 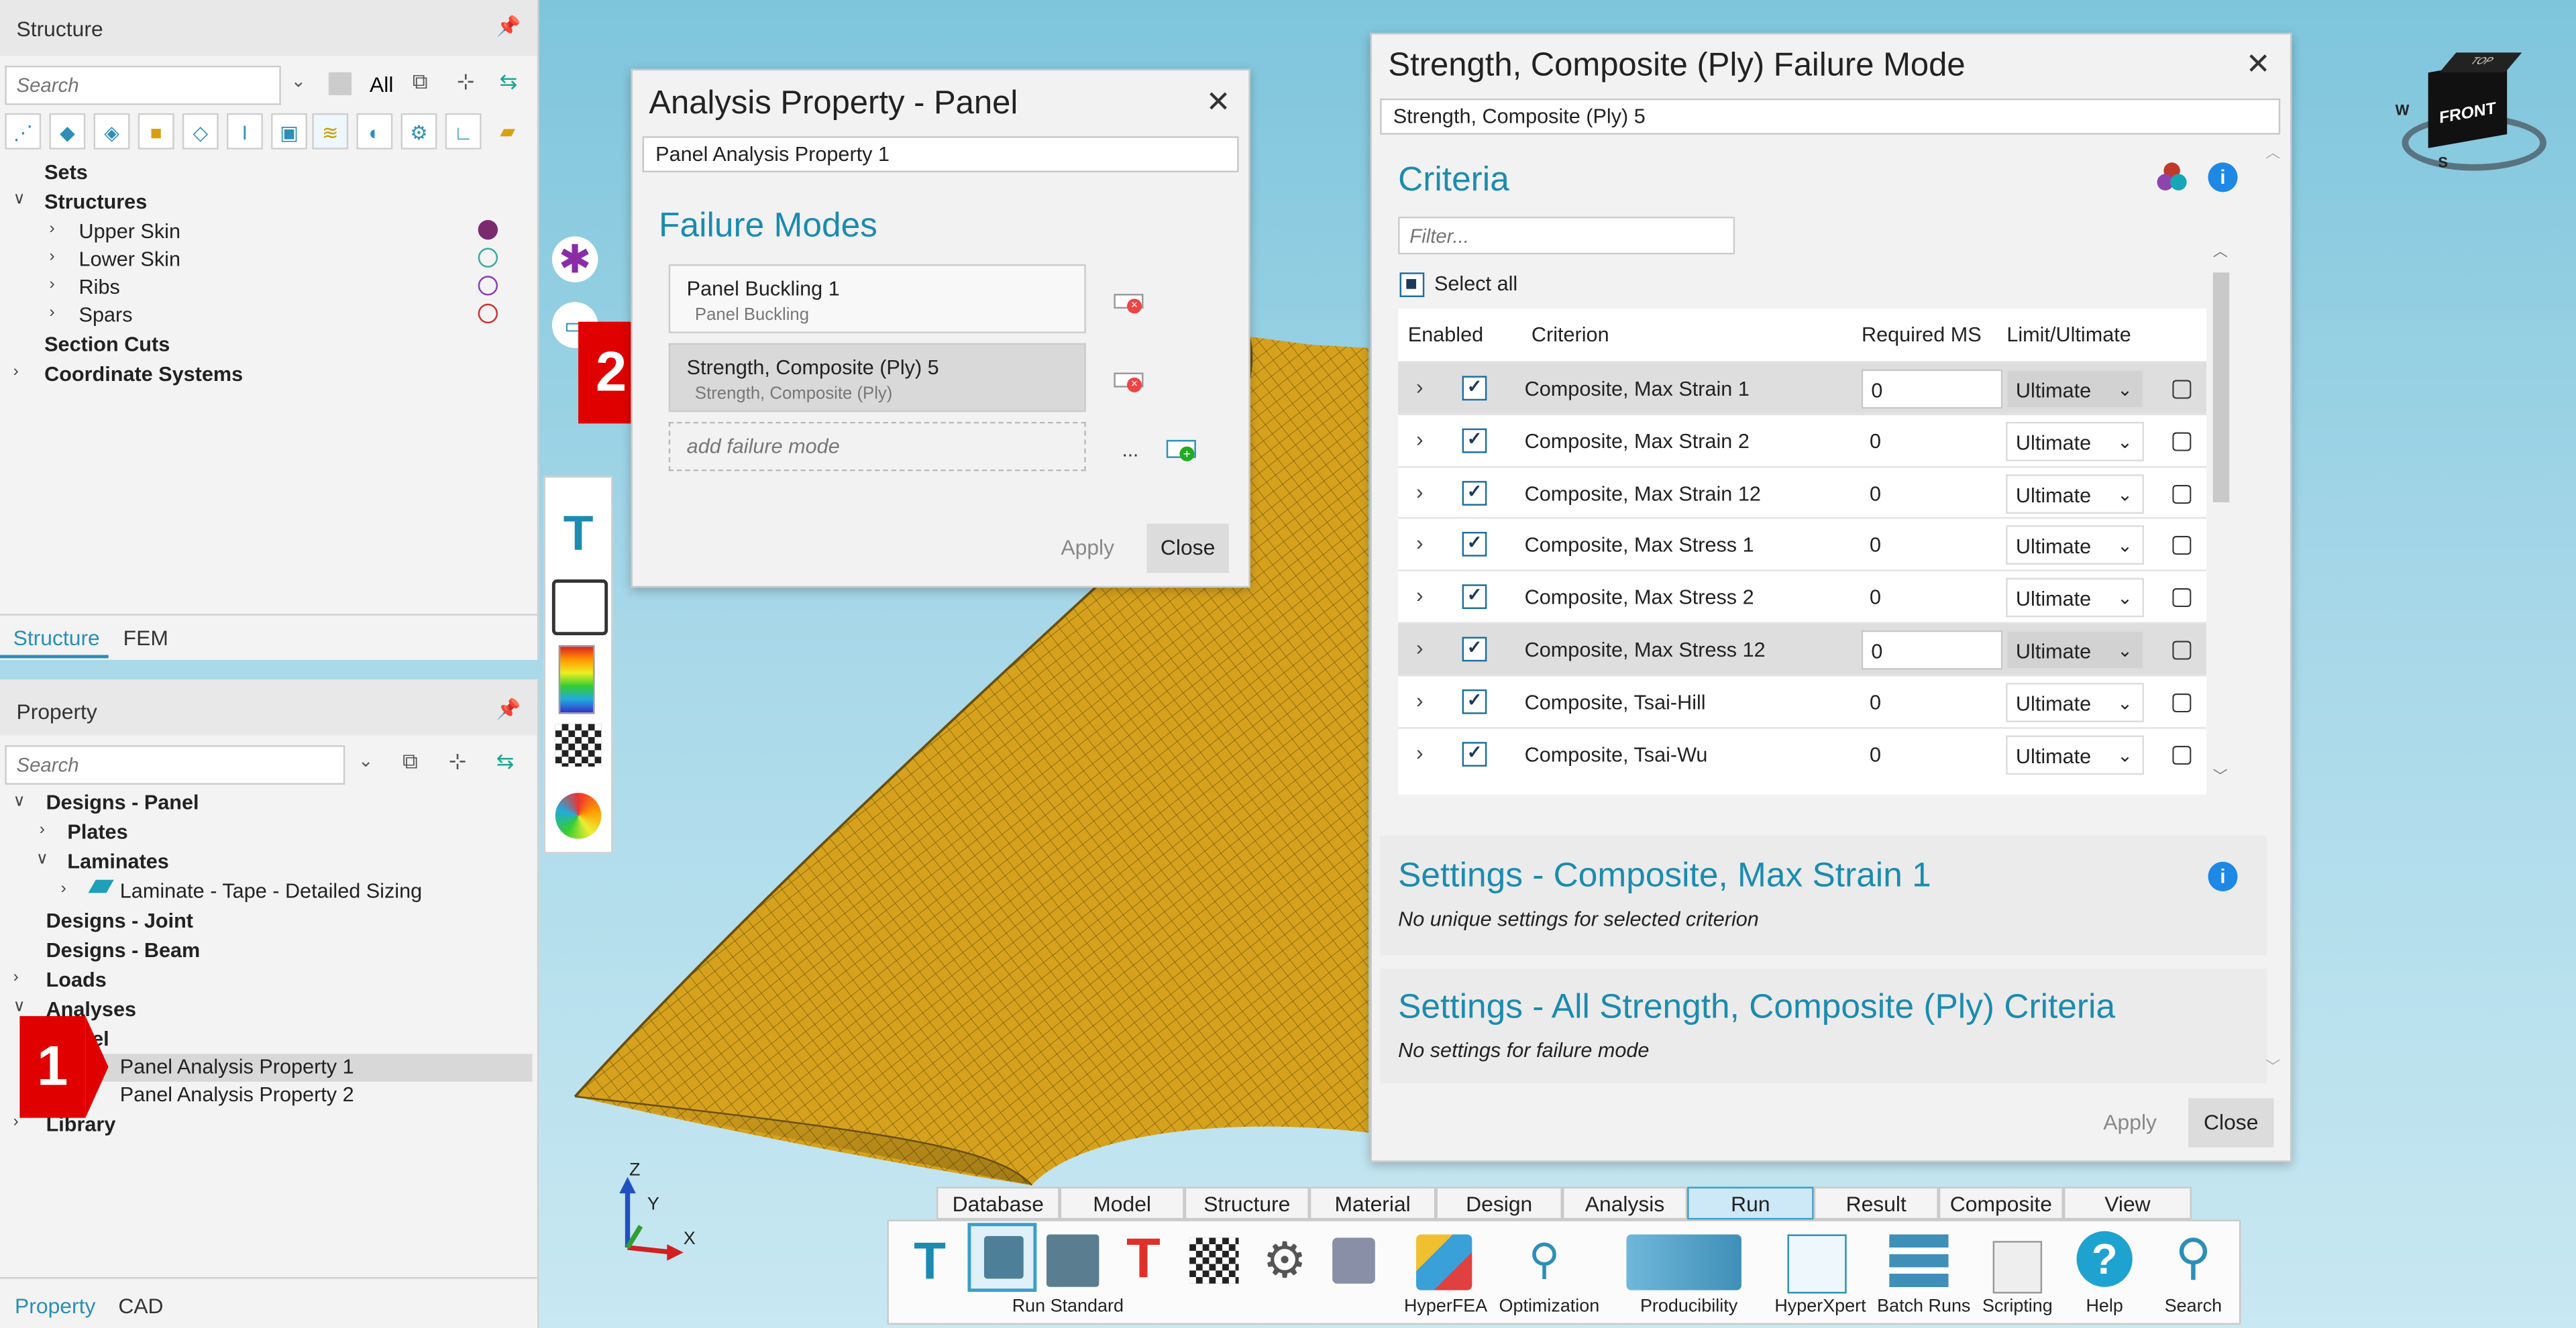 What do you see at coordinates (1122, 1203) in the screenshot?
I see `ribbon-tab-model: Model` at bounding box center [1122, 1203].